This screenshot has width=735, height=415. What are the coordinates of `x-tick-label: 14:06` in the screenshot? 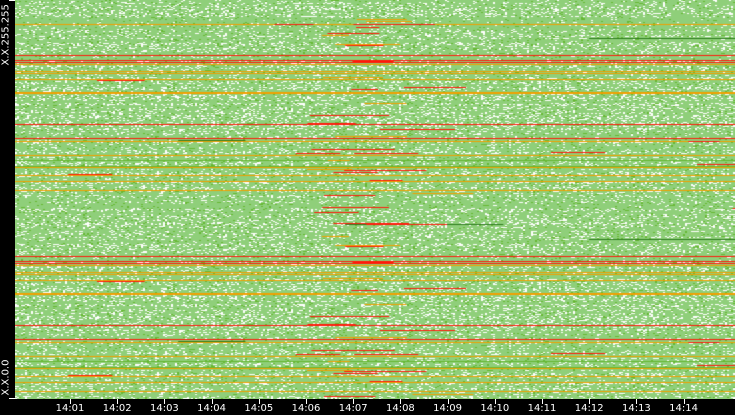 It's located at (306, 408).